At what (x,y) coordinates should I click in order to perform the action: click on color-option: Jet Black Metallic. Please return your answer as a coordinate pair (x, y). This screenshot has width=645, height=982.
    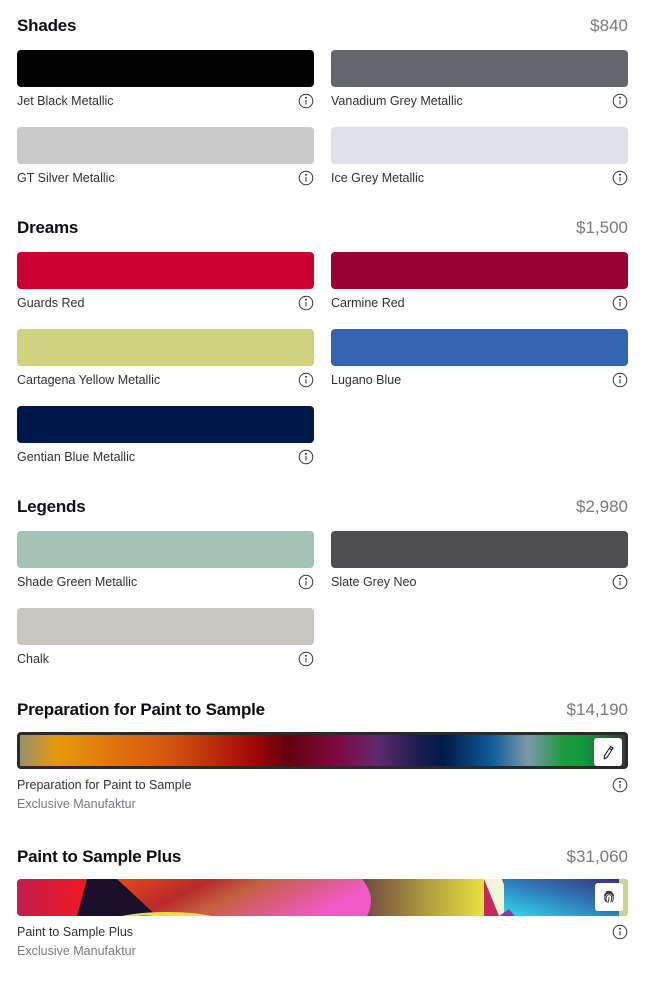
    Looking at the image, I should click on (165, 85).